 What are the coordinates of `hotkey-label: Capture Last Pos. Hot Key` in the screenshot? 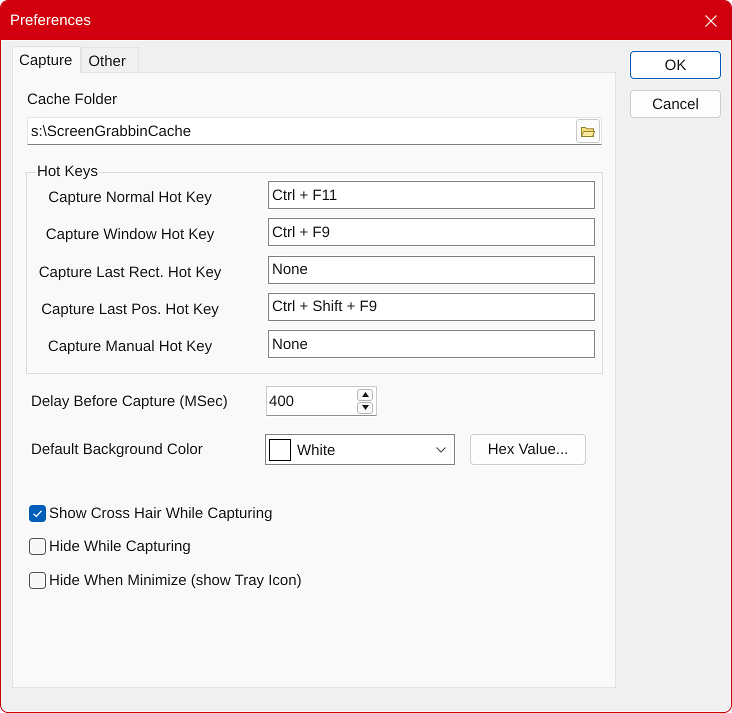 It's located at (130, 309).